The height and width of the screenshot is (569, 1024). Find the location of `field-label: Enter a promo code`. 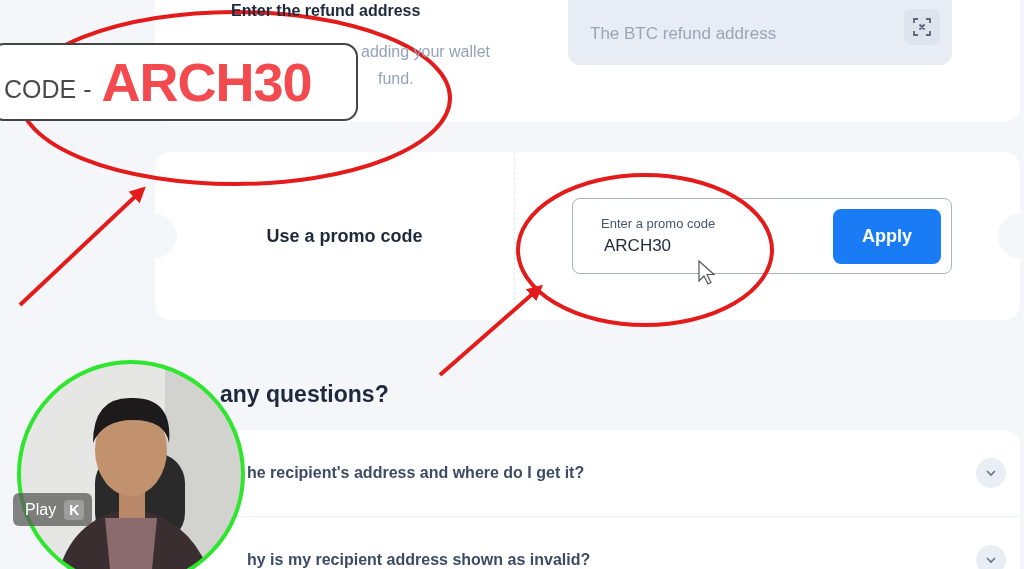

field-label: Enter a promo code is located at coordinates (659, 224).